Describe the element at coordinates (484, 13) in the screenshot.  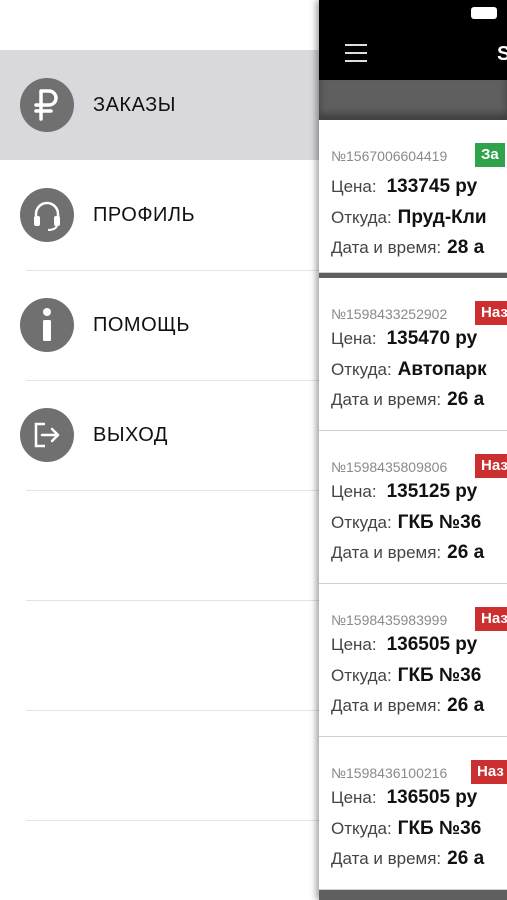
I see `battery-icon` at that location.